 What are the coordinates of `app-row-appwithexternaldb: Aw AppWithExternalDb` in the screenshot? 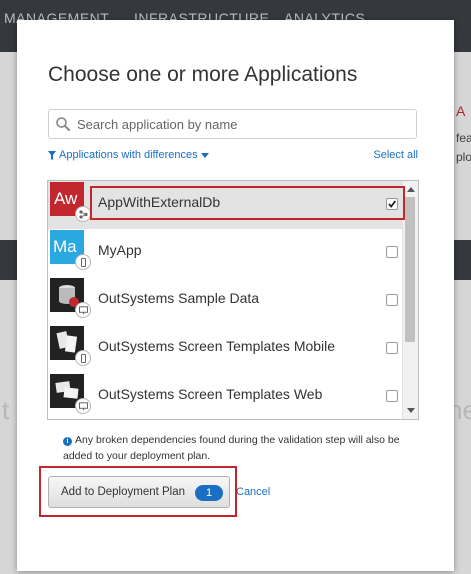 It's located at (225, 205).